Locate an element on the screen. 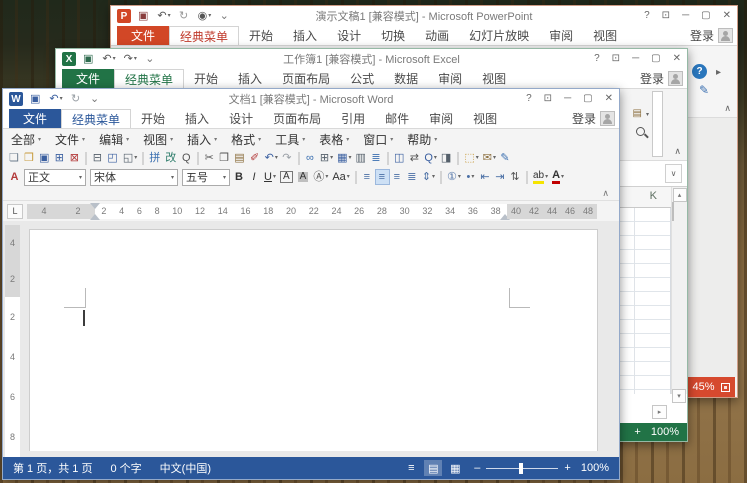 This screenshot has height=483, width=747. styles-pane-icon: A is located at coordinates (14, 177).